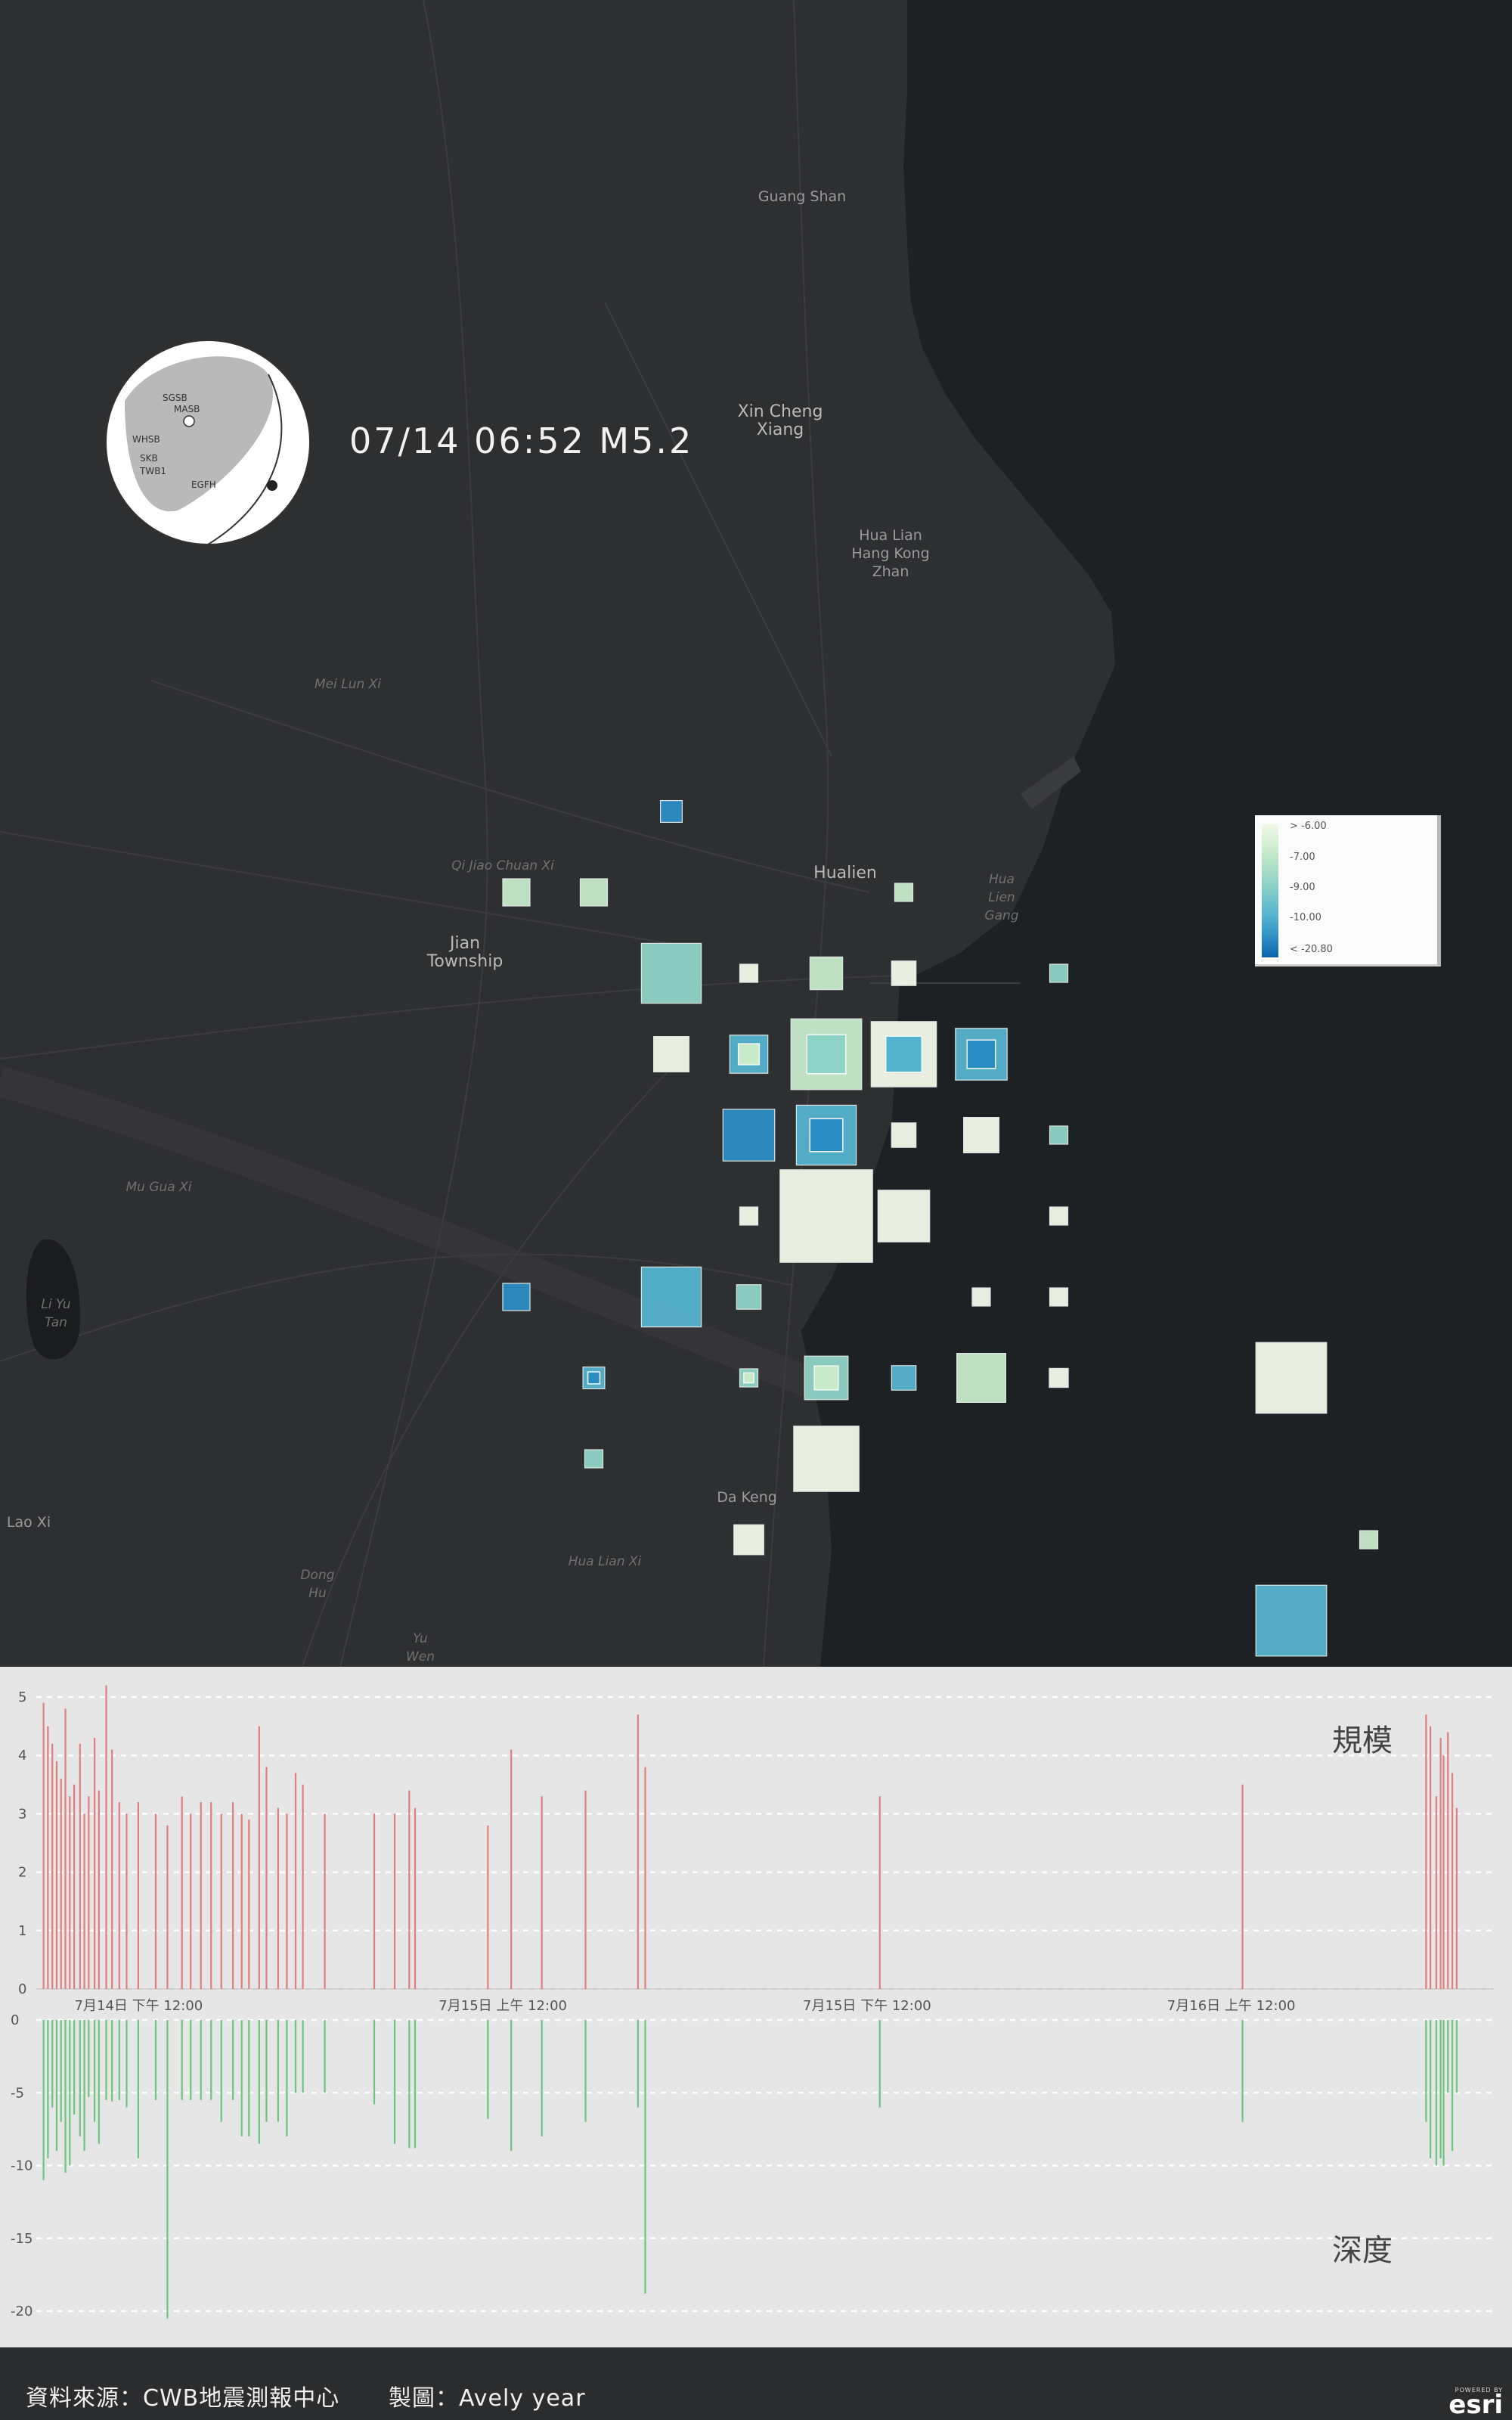 The width and height of the screenshot is (1512, 2420). What do you see at coordinates (22, 1873) in the screenshot?
I see `y-tick-label: 2` at bounding box center [22, 1873].